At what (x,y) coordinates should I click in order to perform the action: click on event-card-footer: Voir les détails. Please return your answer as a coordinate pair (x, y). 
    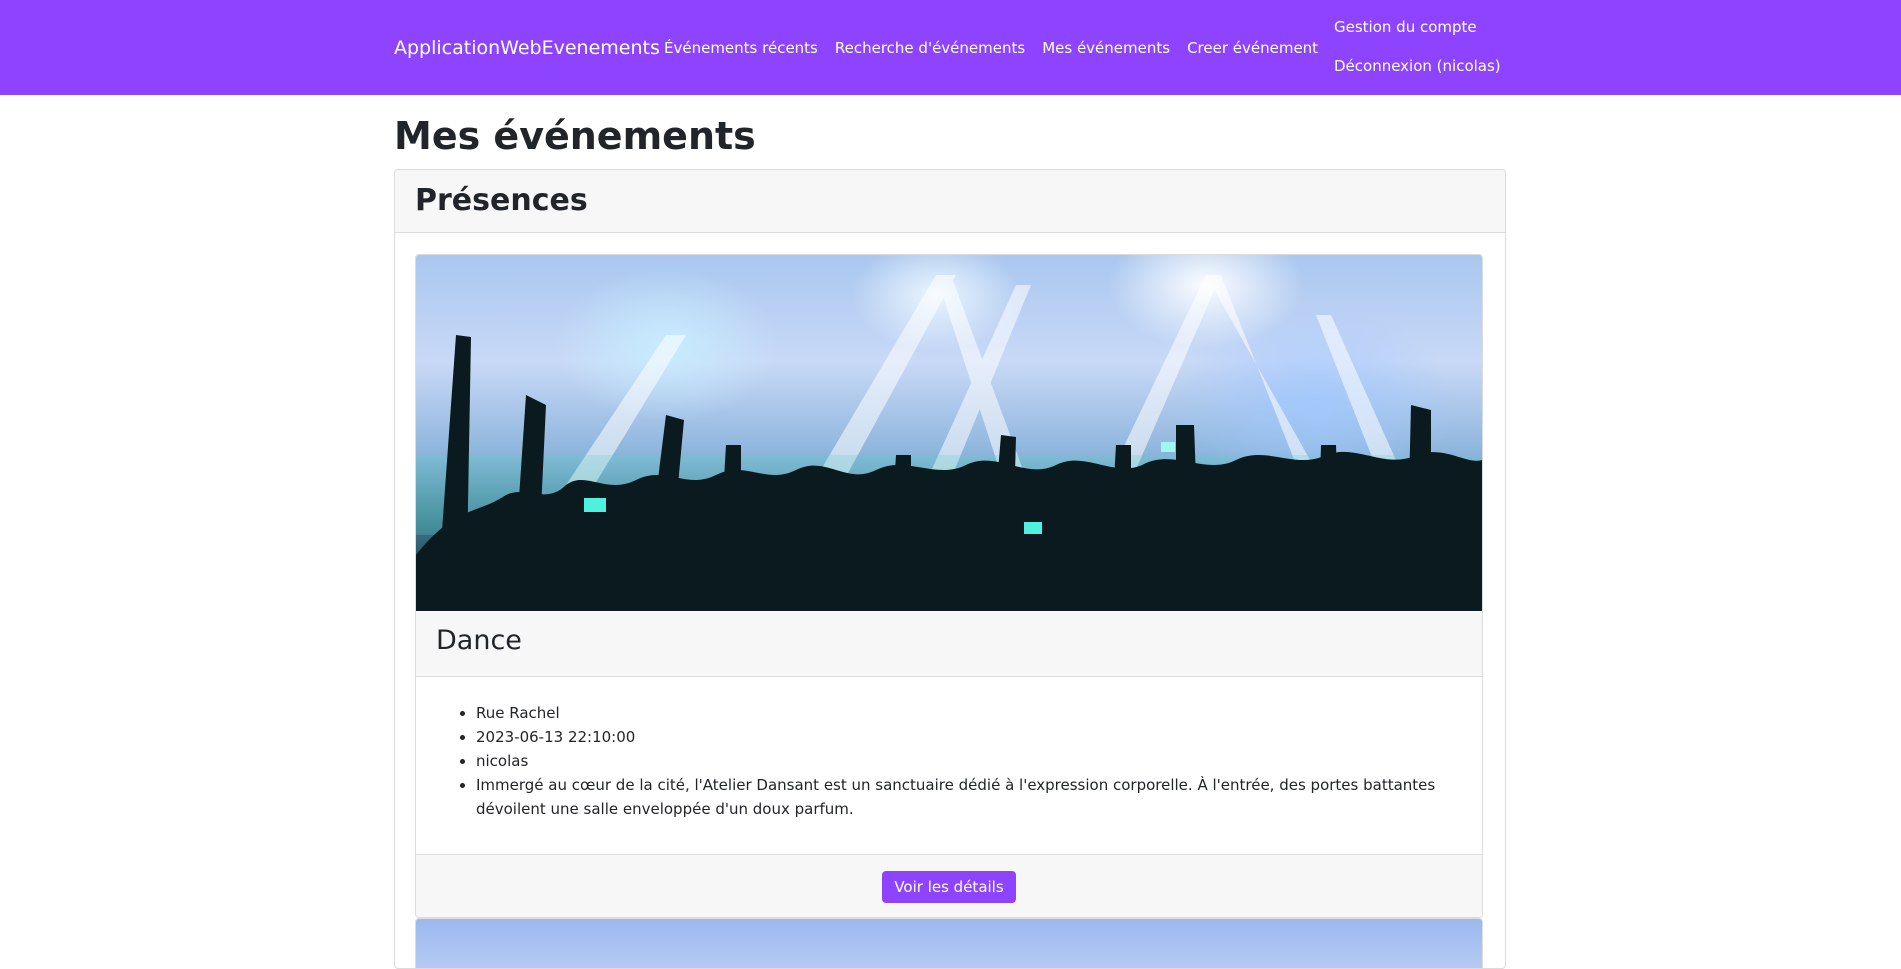
    Looking at the image, I should click on (949, 885).